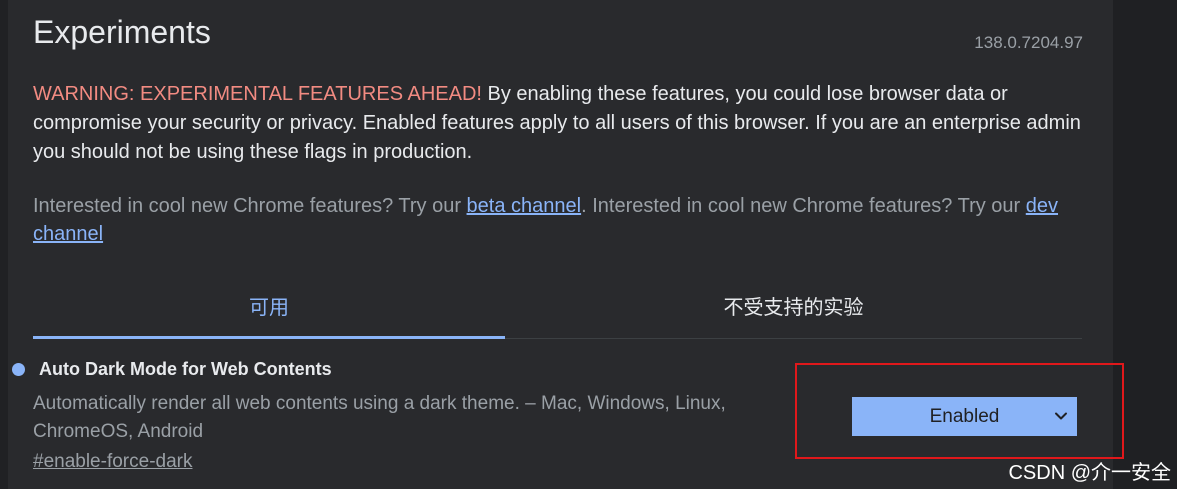 The width and height of the screenshot is (1177, 489). Describe the element at coordinates (524, 206) in the screenshot. I see `beta-channel-link: beta channel` at that location.